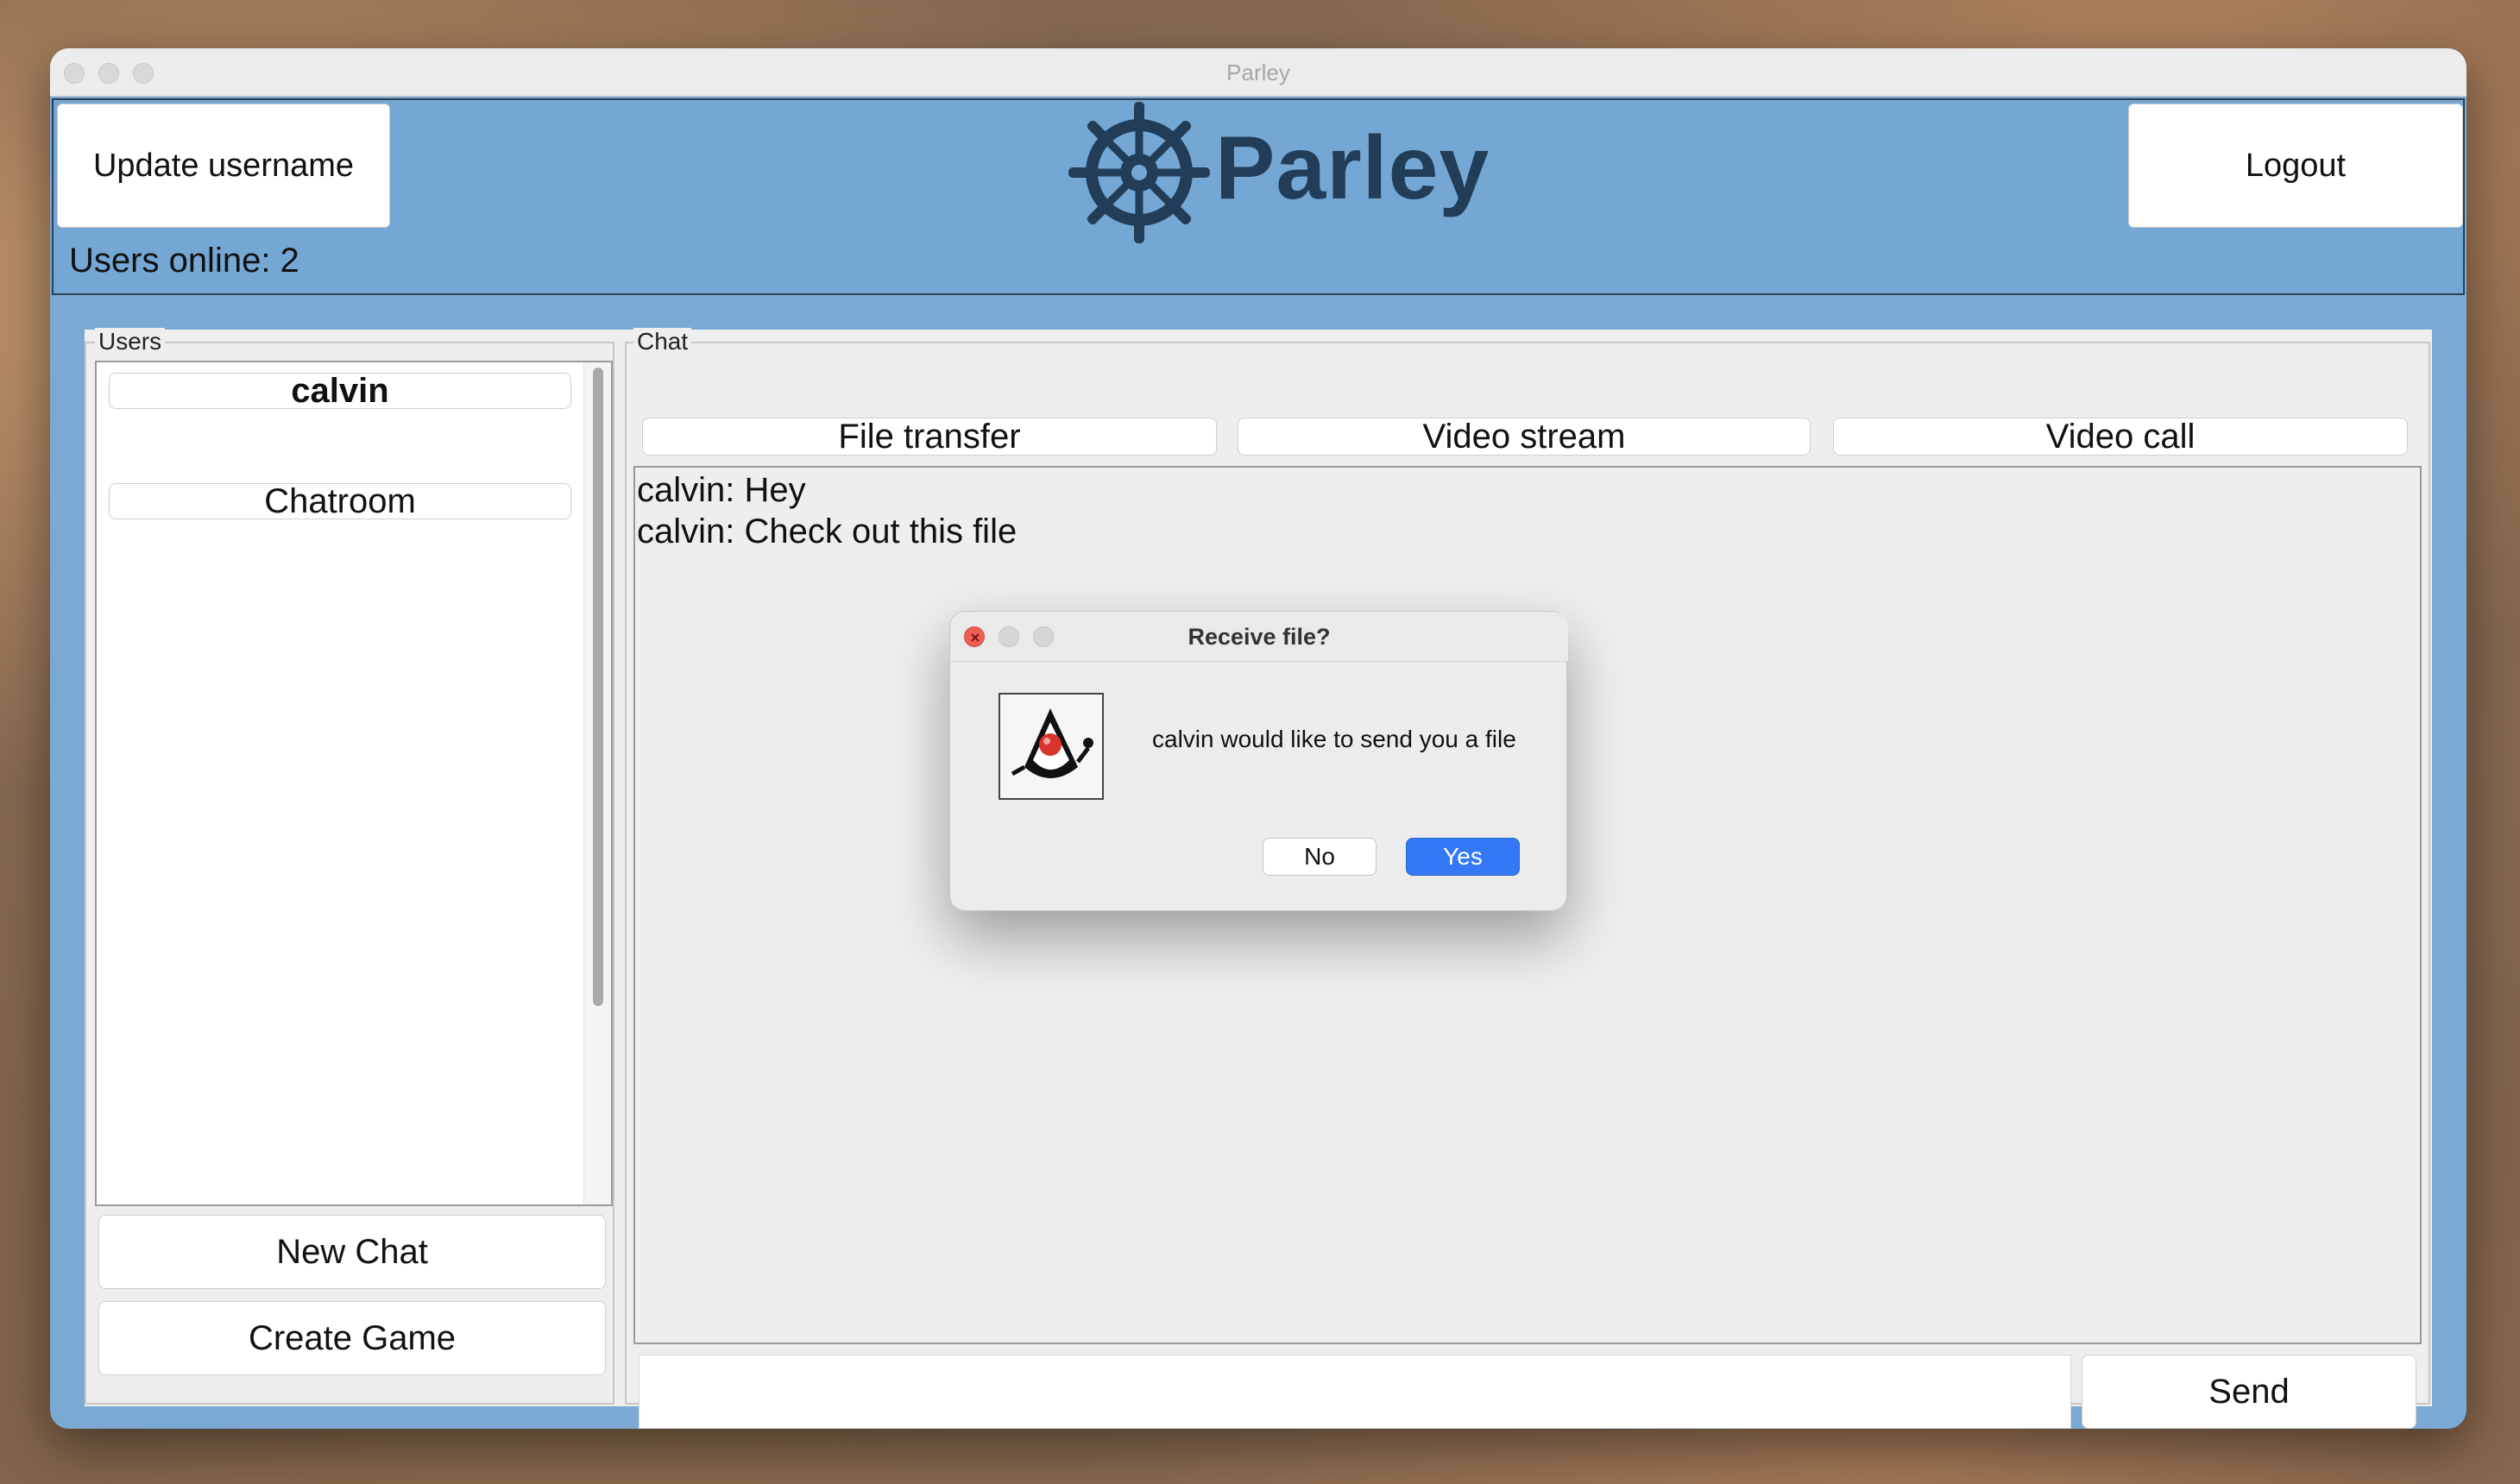  What do you see at coordinates (352, 1338) in the screenshot?
I see `create-game-button: Create Game` at bounding box center [352, 1338].